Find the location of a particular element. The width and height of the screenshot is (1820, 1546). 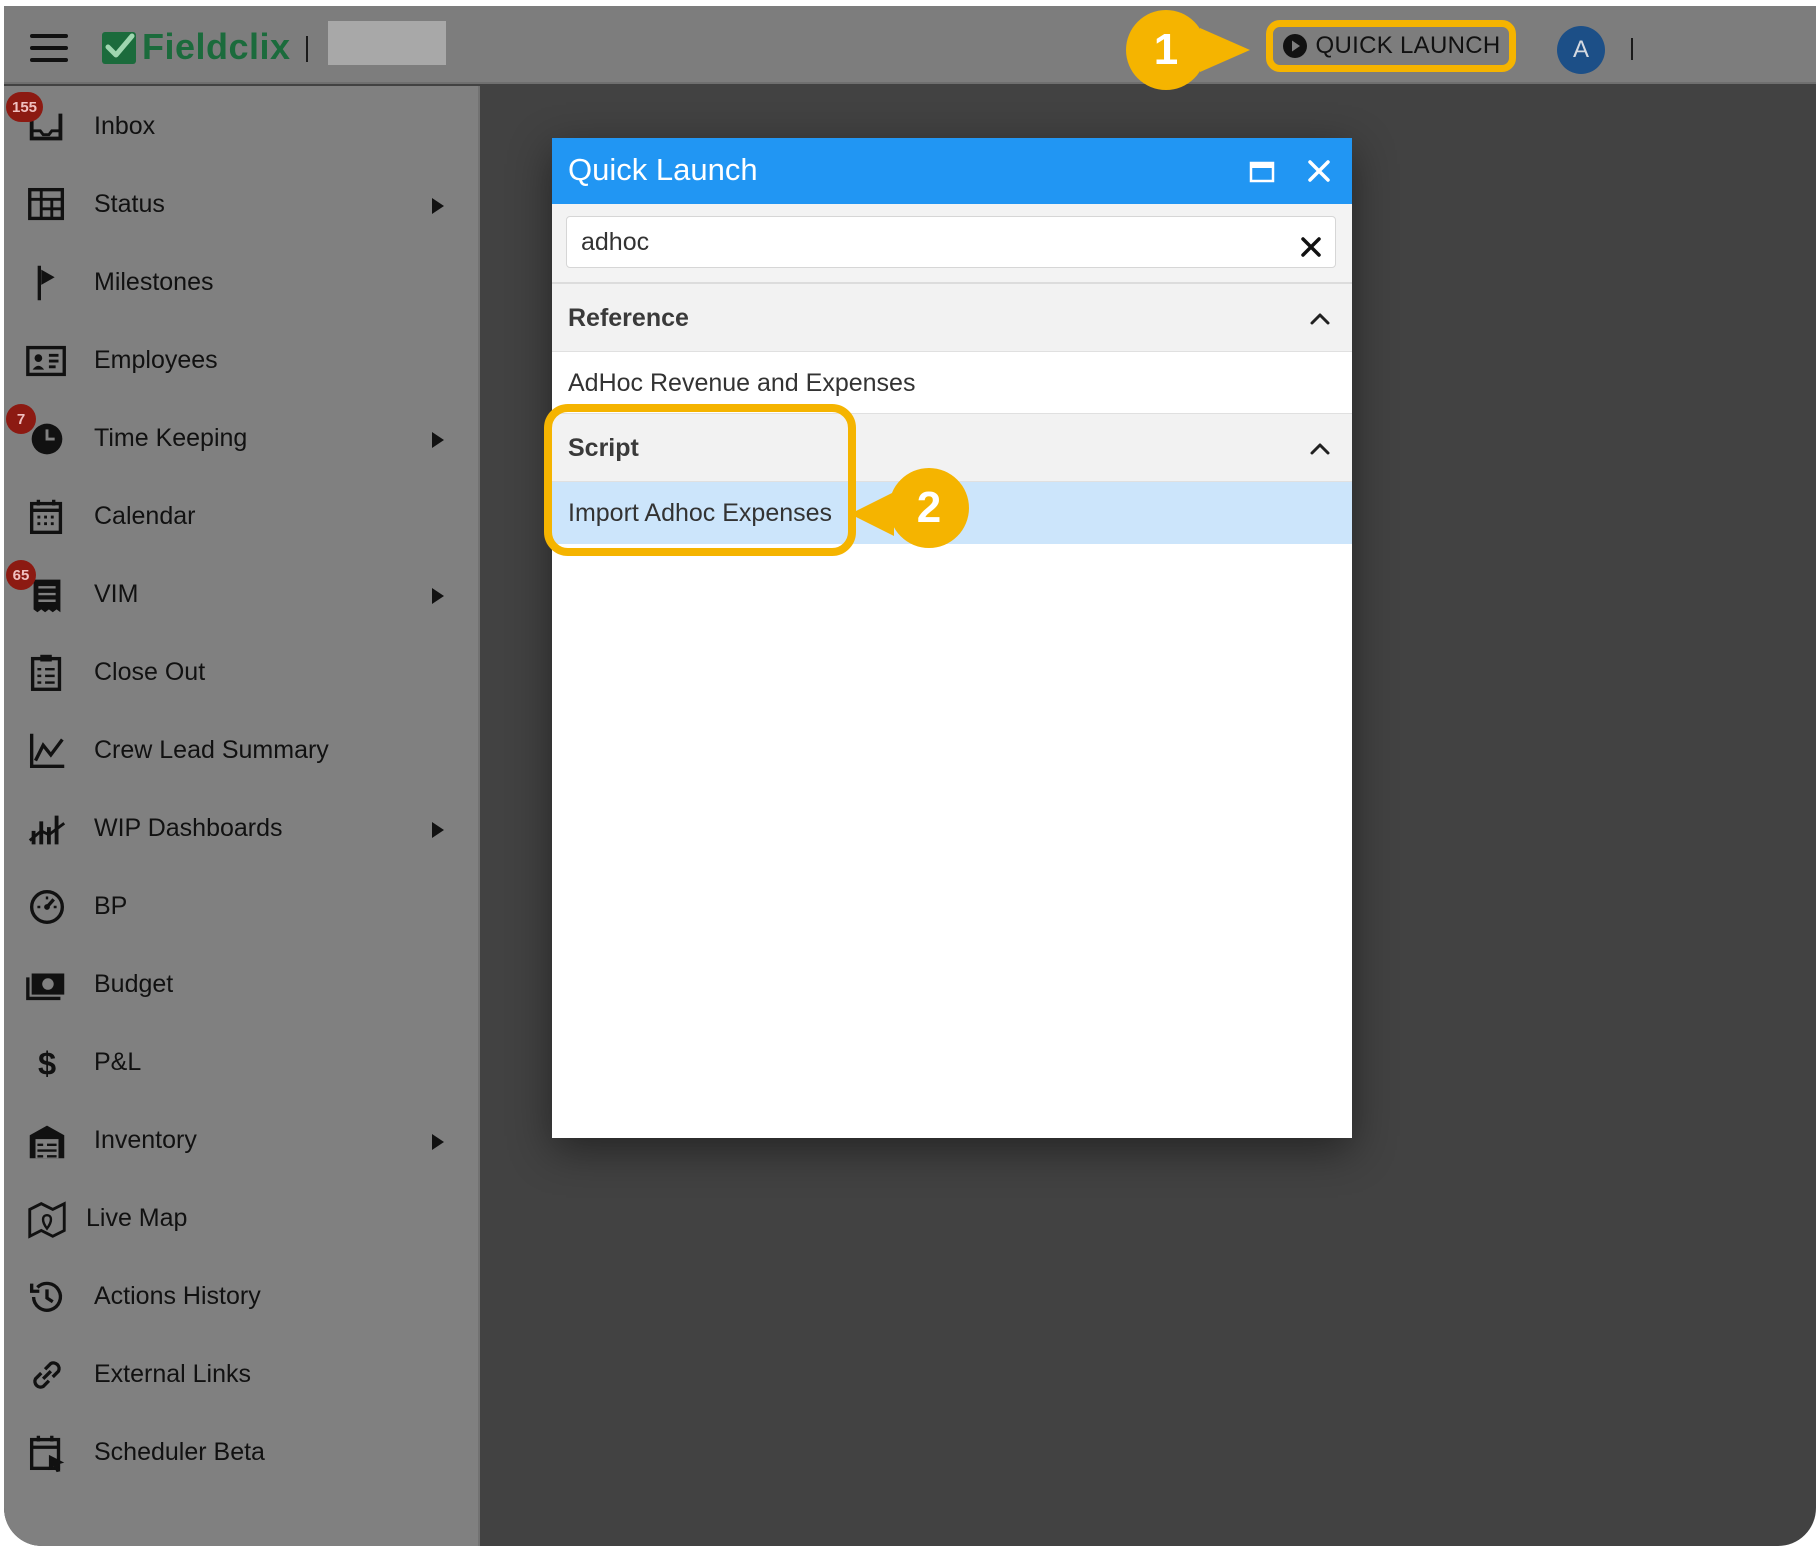

search-bar is located at coordinates (952, 244).